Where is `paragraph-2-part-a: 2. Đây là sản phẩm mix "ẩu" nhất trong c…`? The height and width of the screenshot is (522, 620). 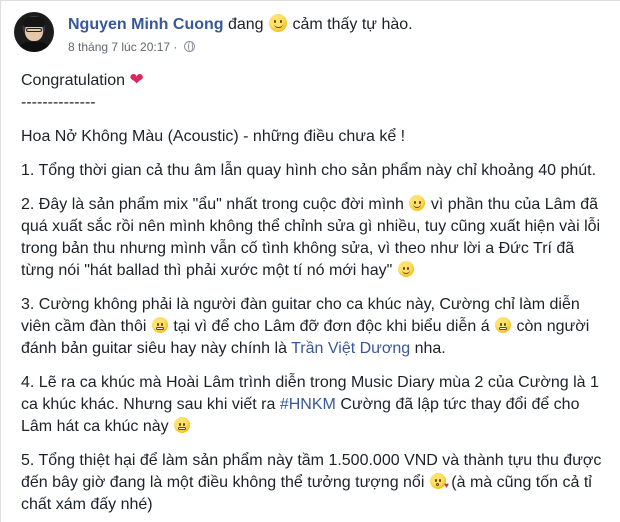
paragraph-2-part-a: 2. Đây là sản phẩm mix "ẩu" nhất trong c… is located at coordinates (212, 204).